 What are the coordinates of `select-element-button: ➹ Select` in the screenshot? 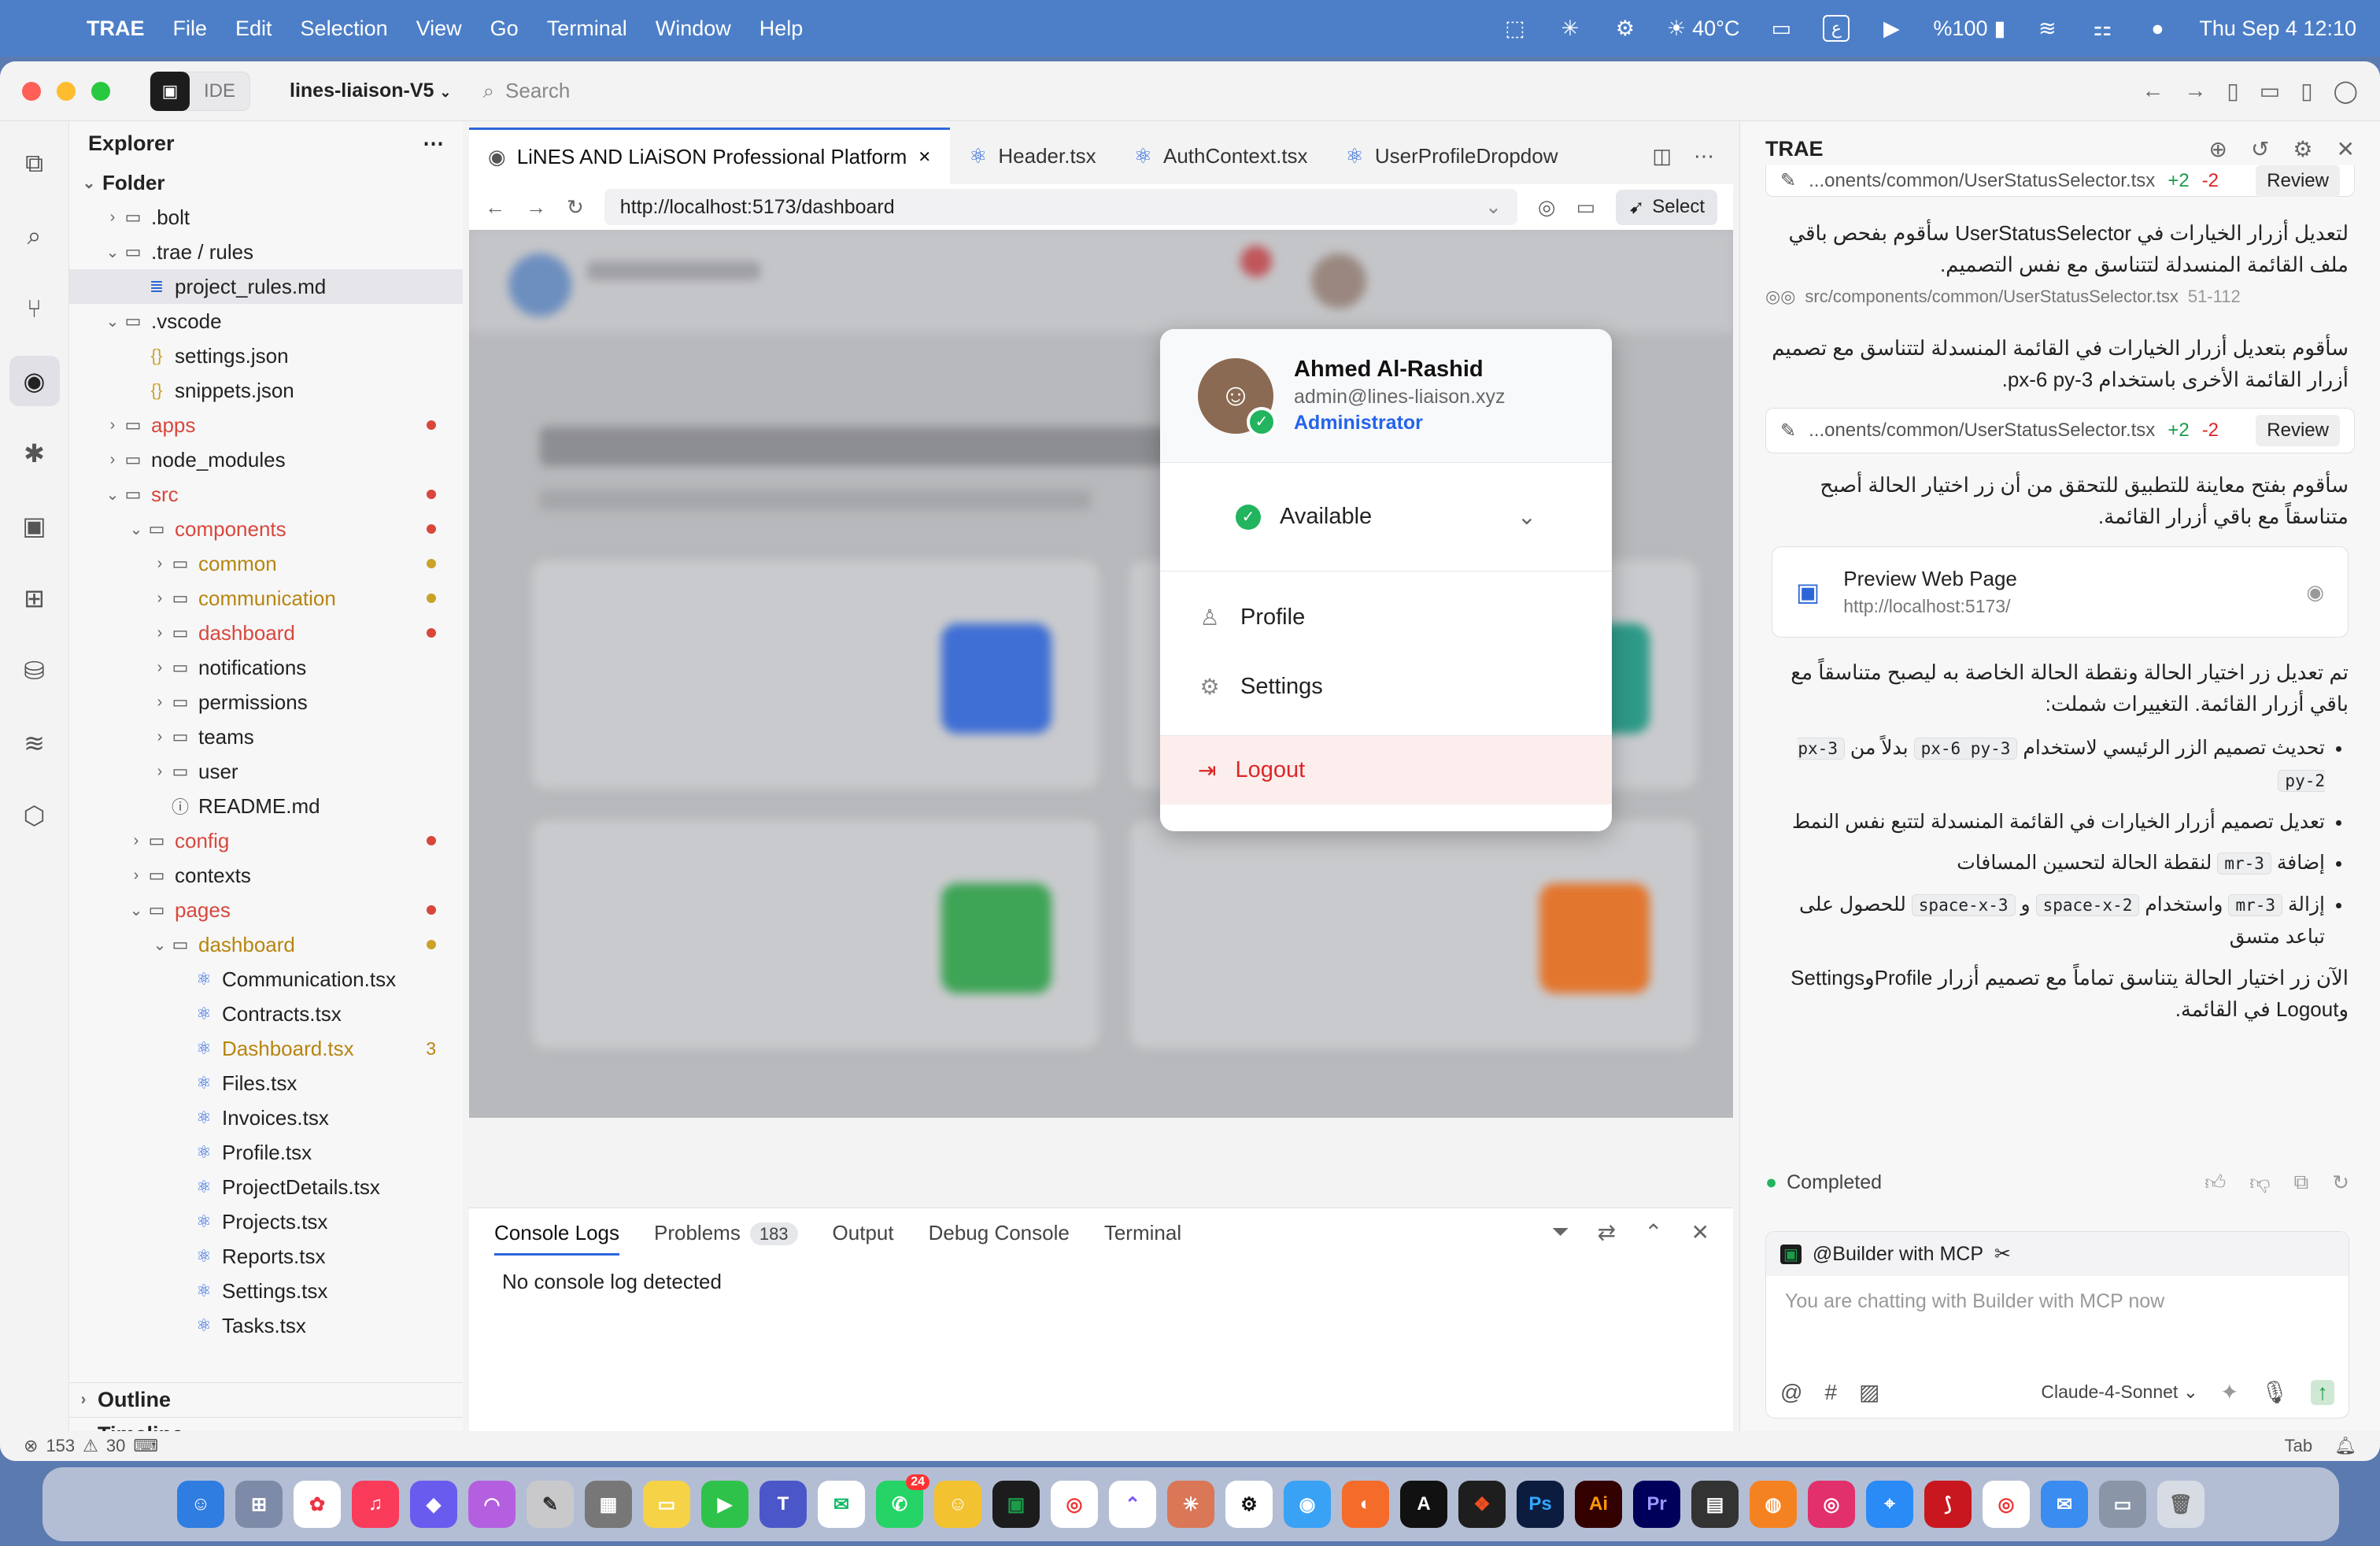 It's located at (1667, 207).